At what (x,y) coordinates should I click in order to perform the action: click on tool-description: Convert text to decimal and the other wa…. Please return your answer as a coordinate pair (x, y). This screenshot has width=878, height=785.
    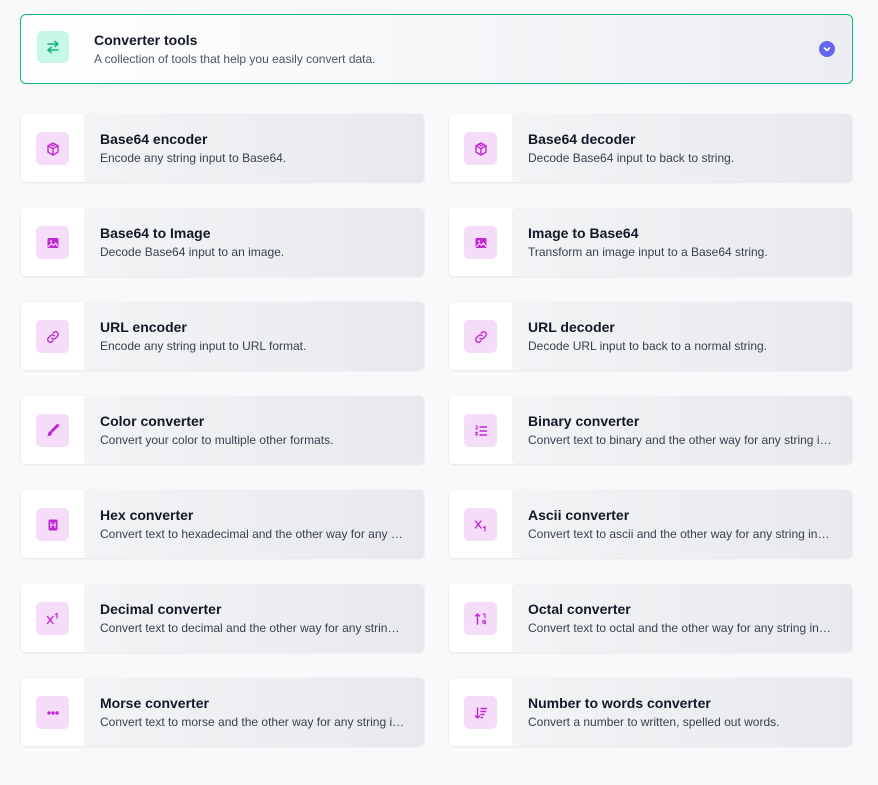
    Looking at the image, I should click on (252, 628).